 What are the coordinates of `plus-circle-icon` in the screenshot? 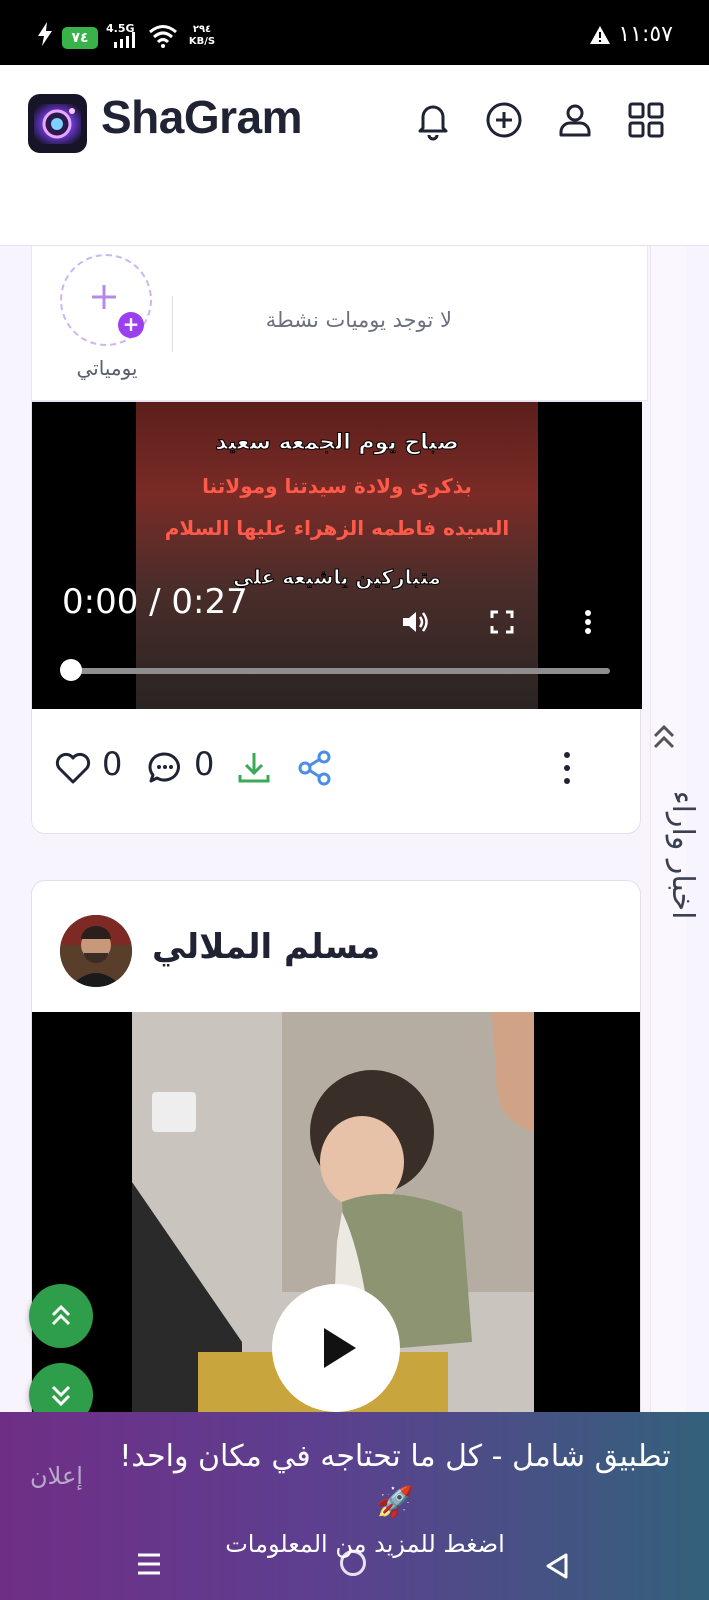 It's located at (504, 120).